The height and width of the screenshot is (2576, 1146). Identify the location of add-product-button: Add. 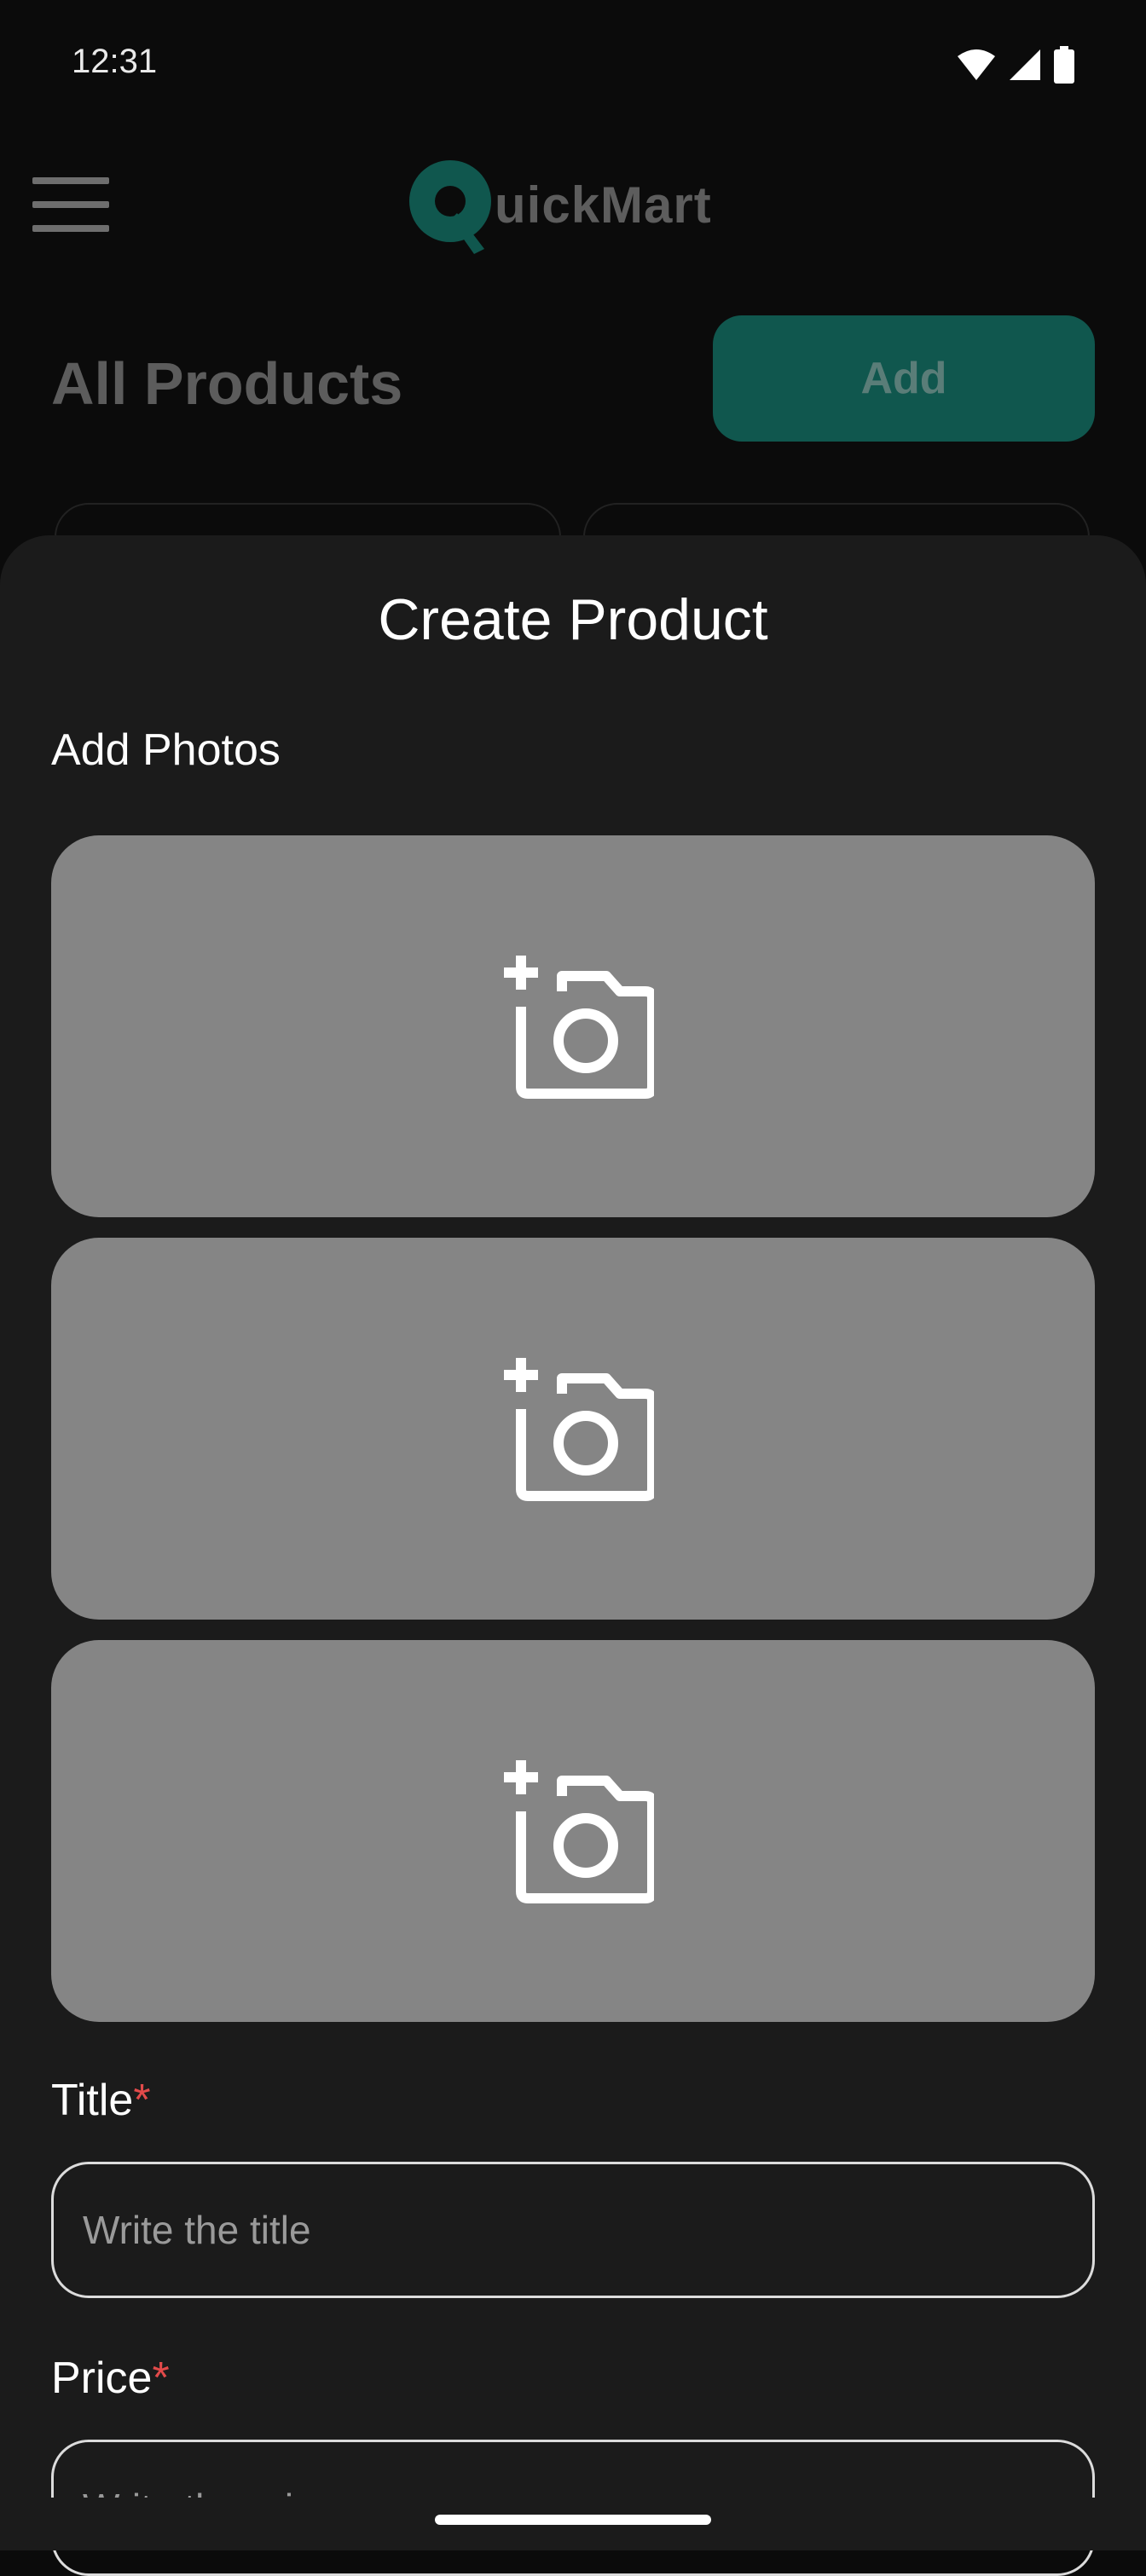
(904, 378).